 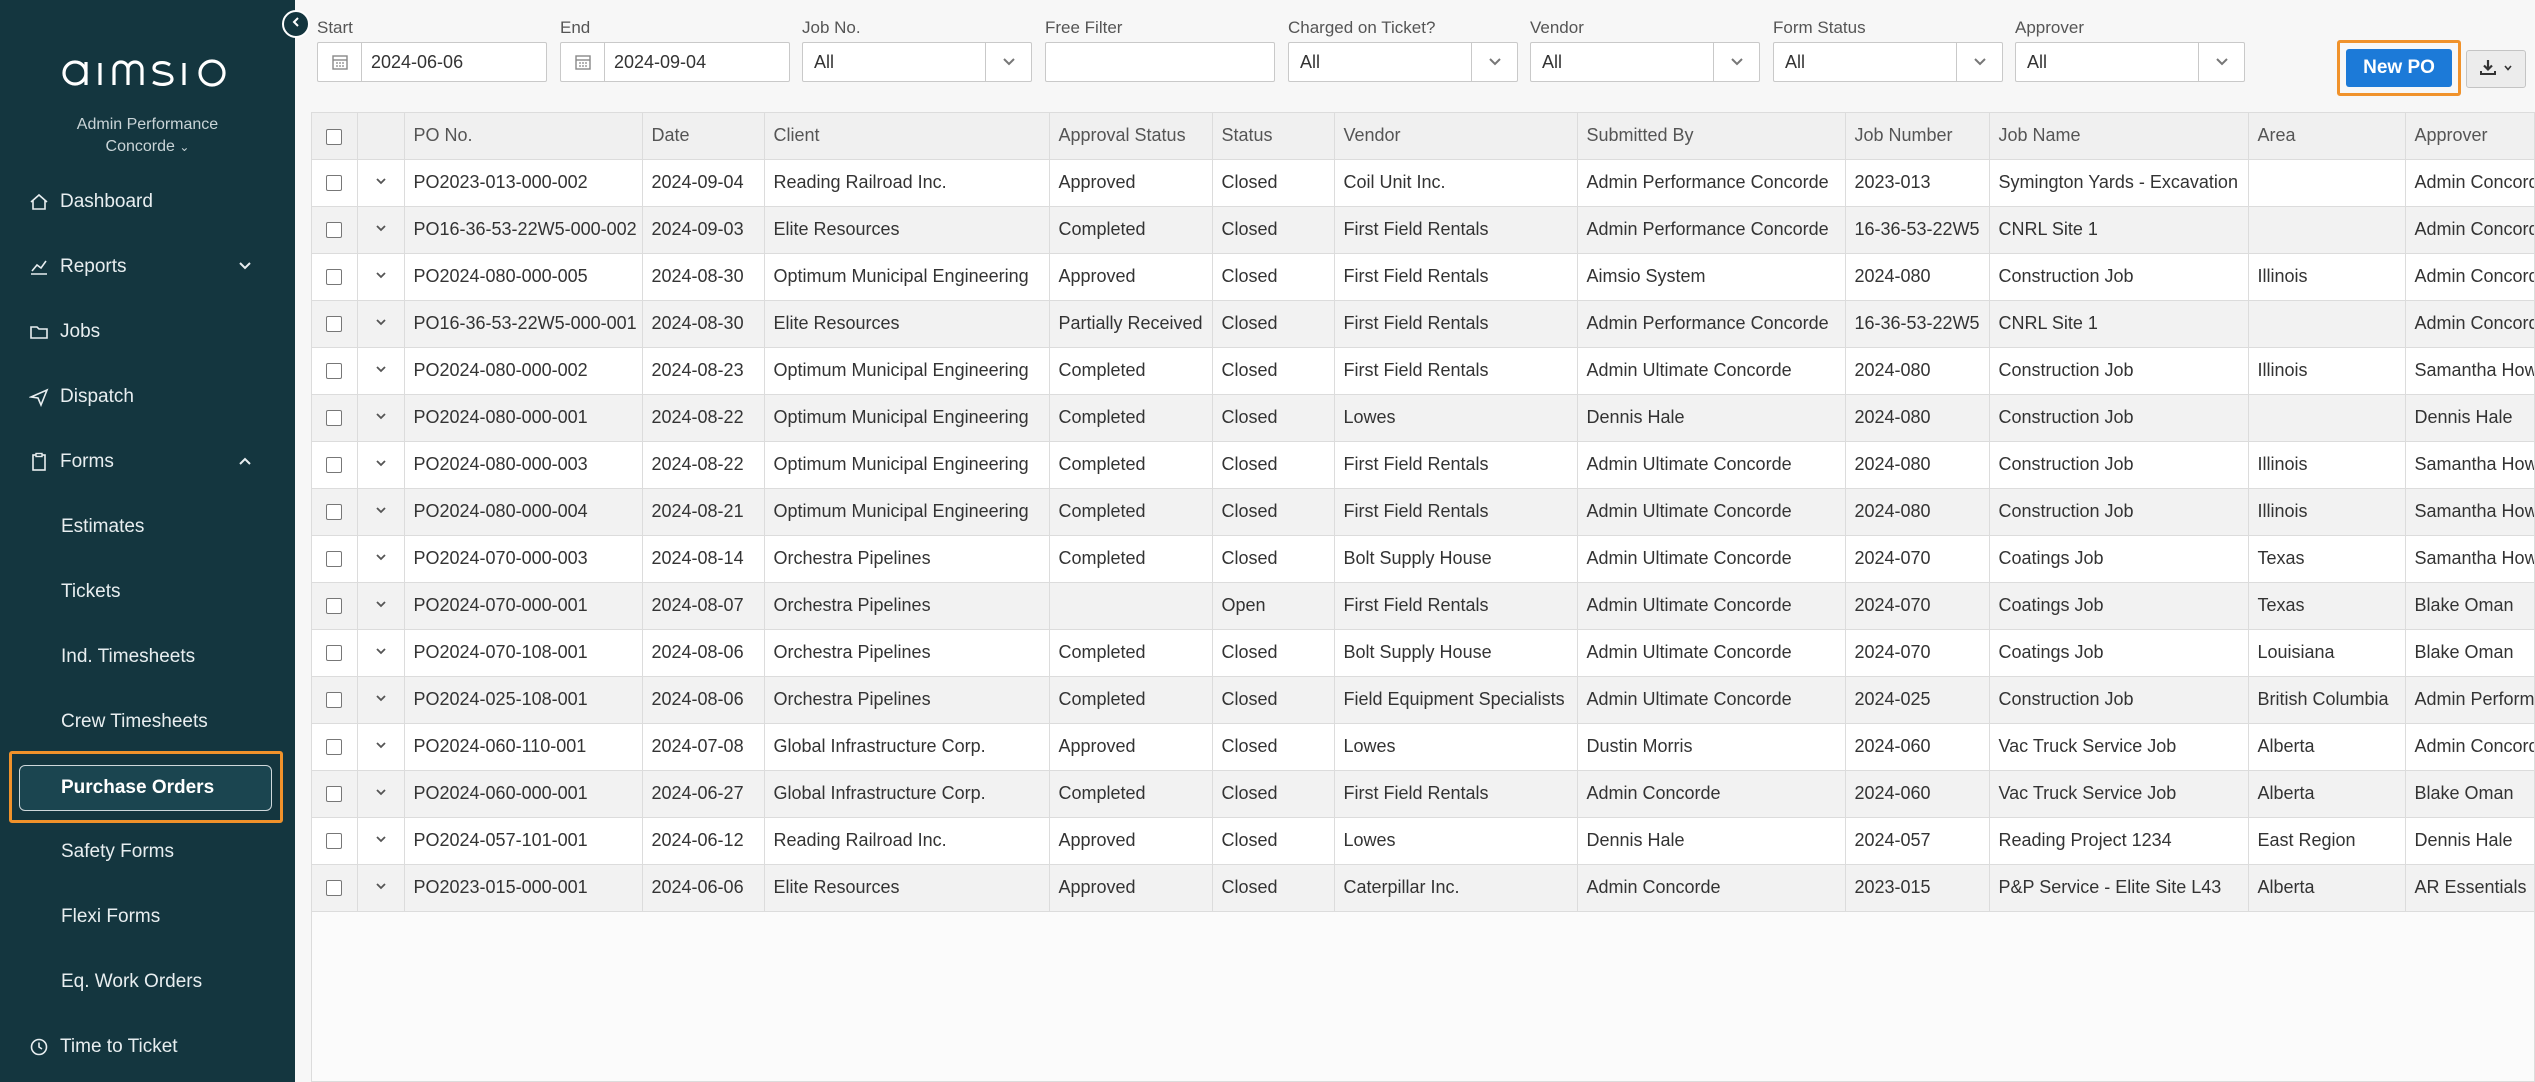 What do you see at coordinates (147, 397) in the screenshot?
I see `sidebar-item-dispatch: Dispatch` at bounding box center [147, 397].